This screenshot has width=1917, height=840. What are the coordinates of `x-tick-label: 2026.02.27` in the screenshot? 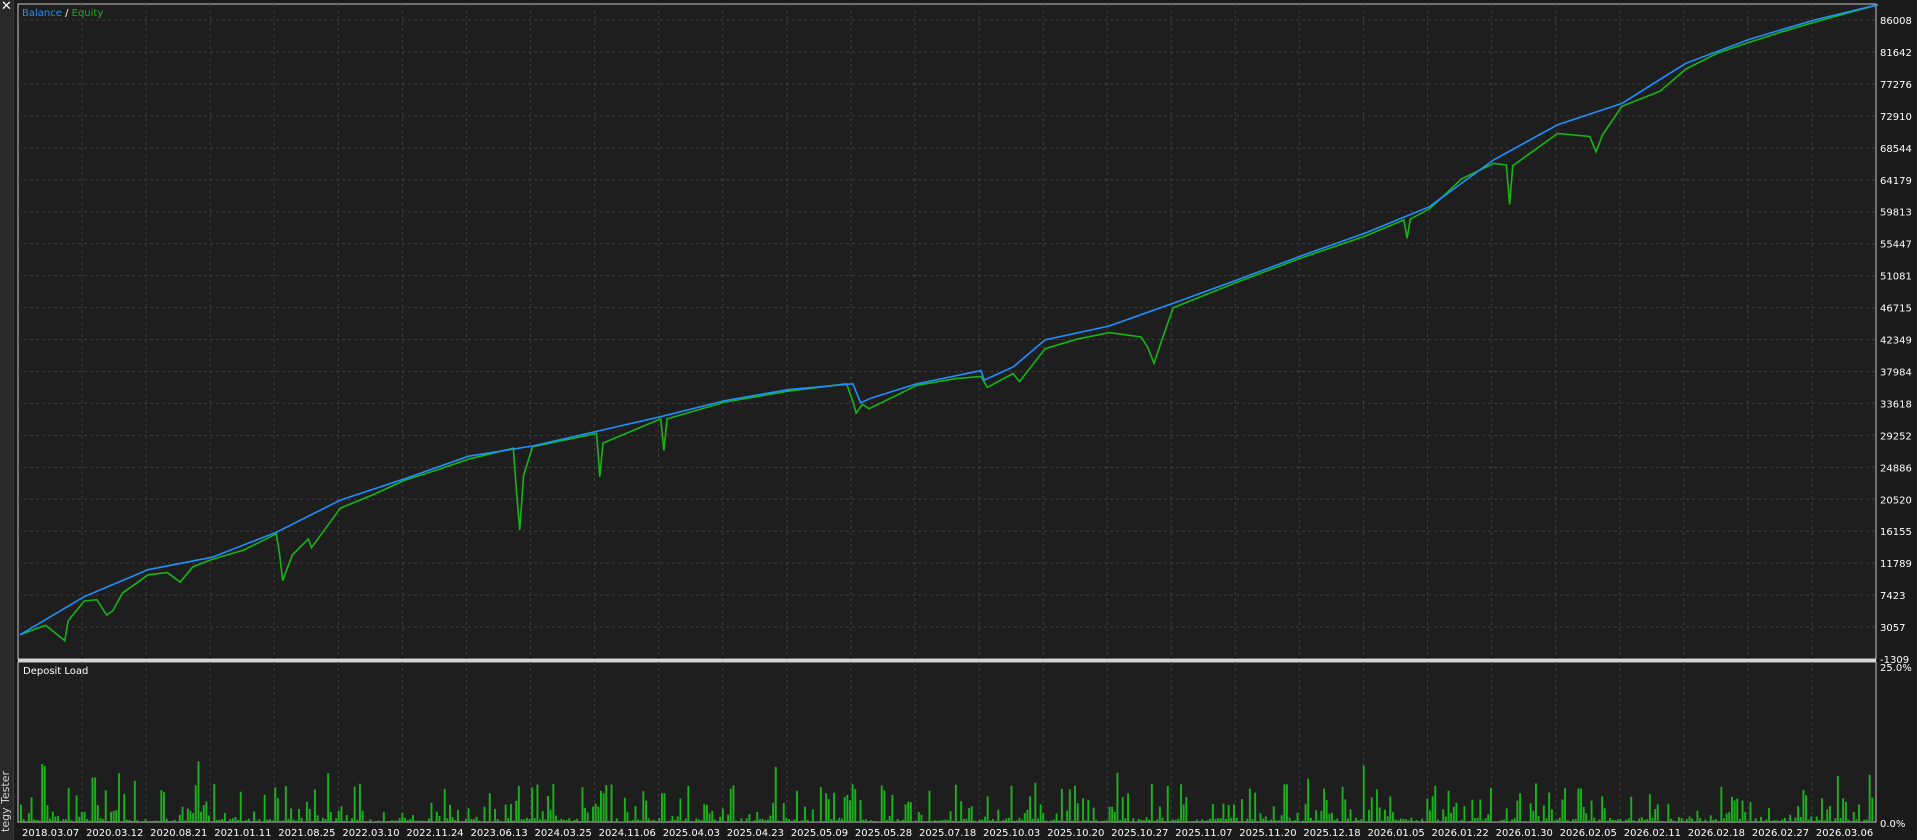 It's located at (1780, 833).